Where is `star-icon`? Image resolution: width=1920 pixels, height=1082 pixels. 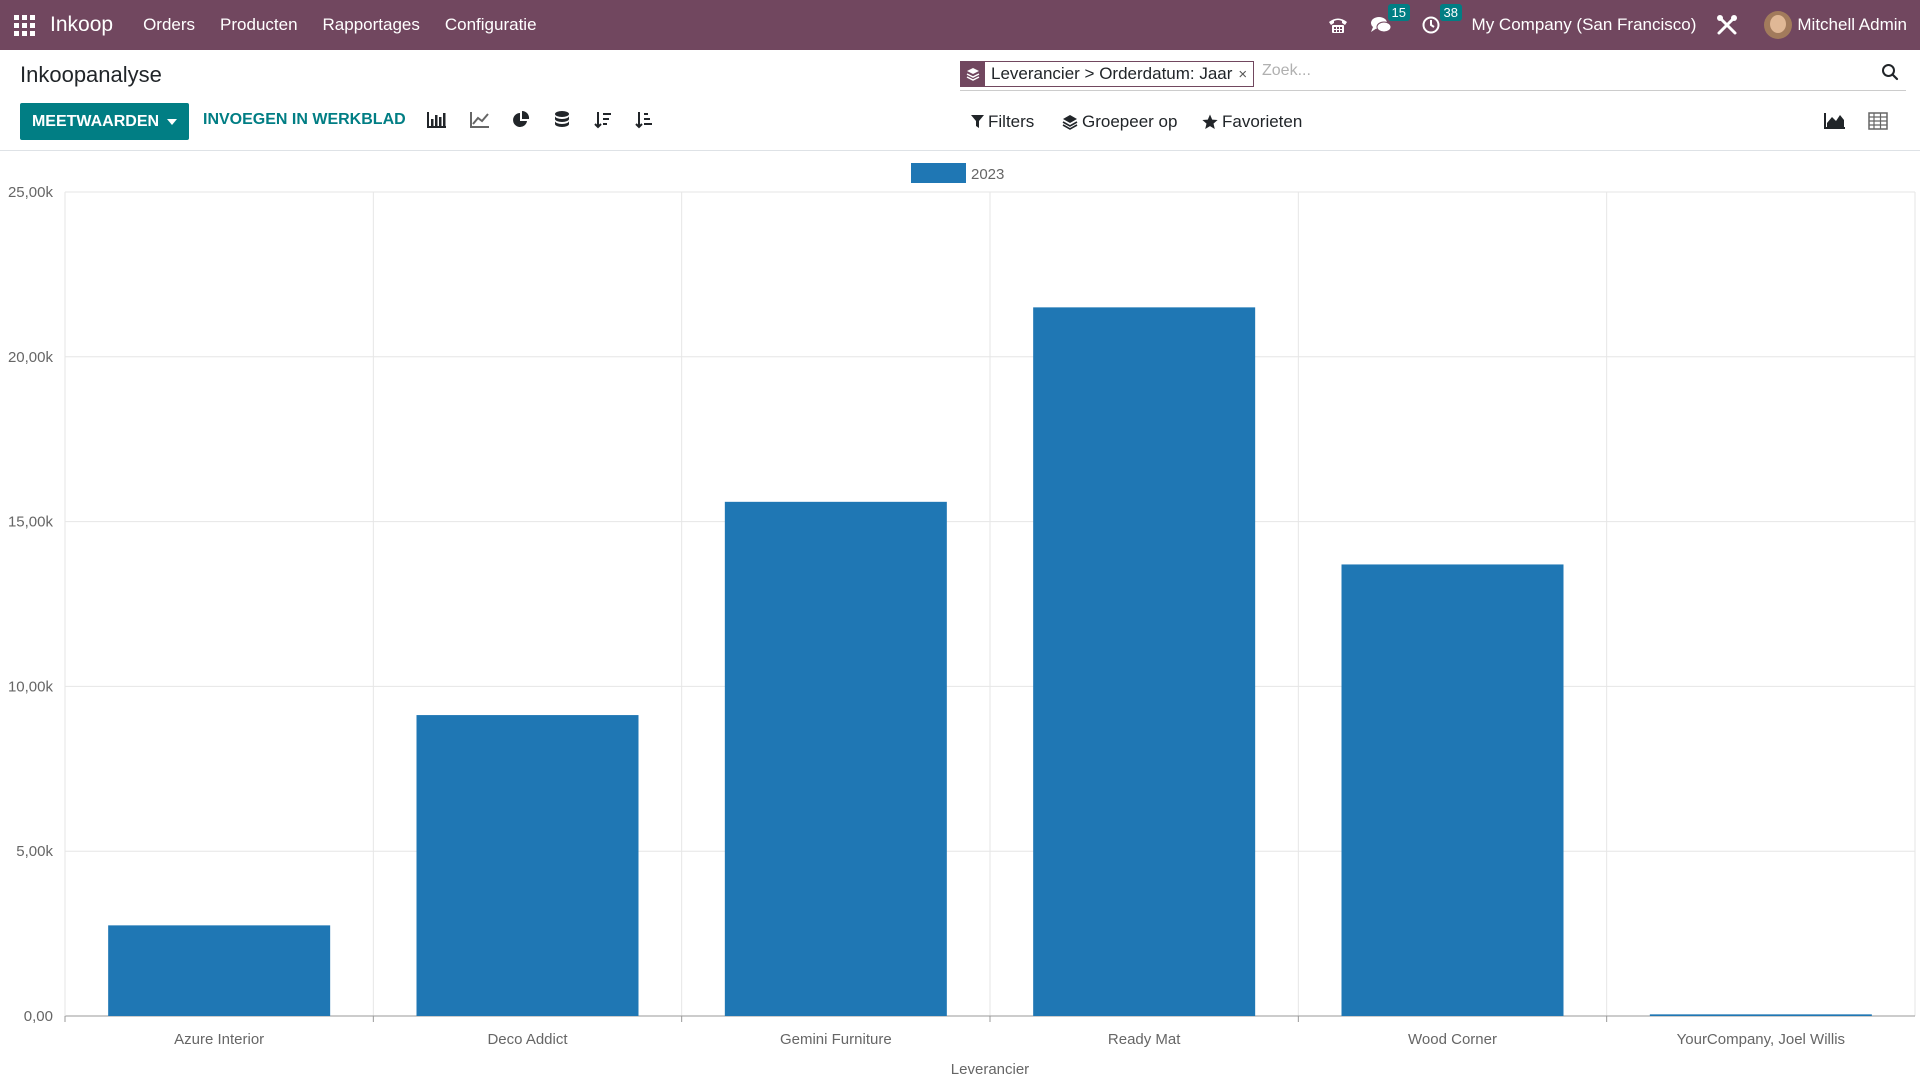 star-icon is located at coordinates (1210, 121).